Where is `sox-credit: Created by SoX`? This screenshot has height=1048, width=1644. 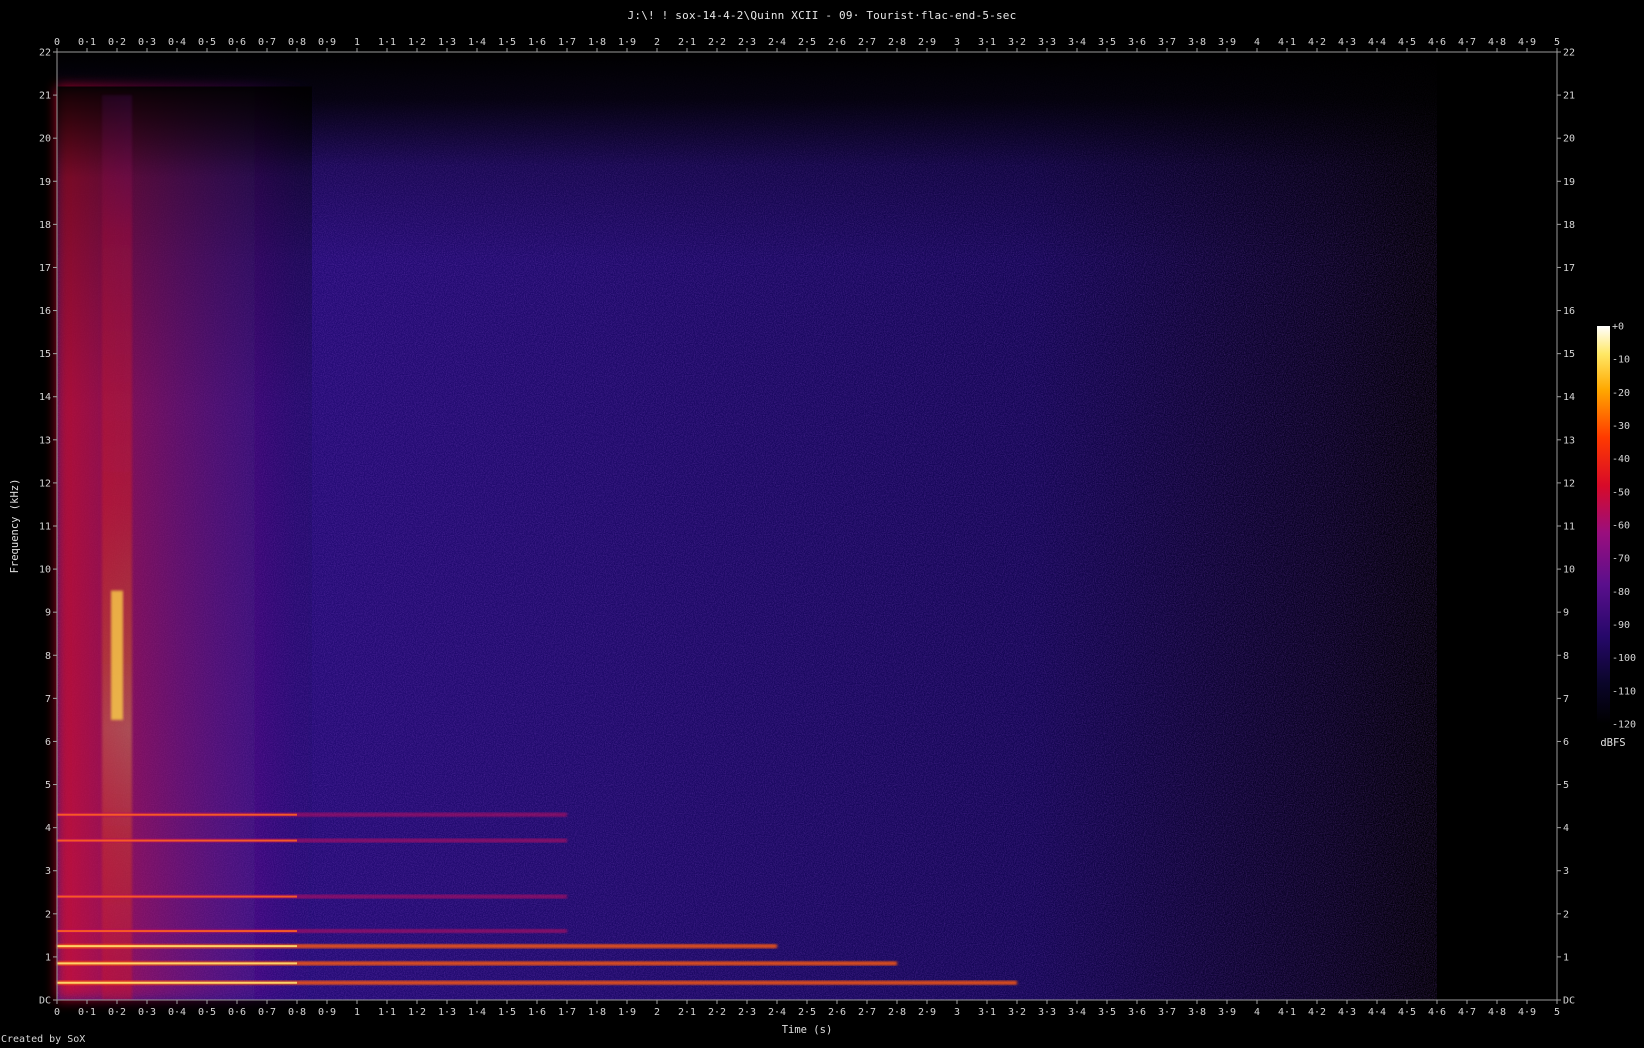
sox-credit: Created by SoX is located at coordinates (43, 1039).